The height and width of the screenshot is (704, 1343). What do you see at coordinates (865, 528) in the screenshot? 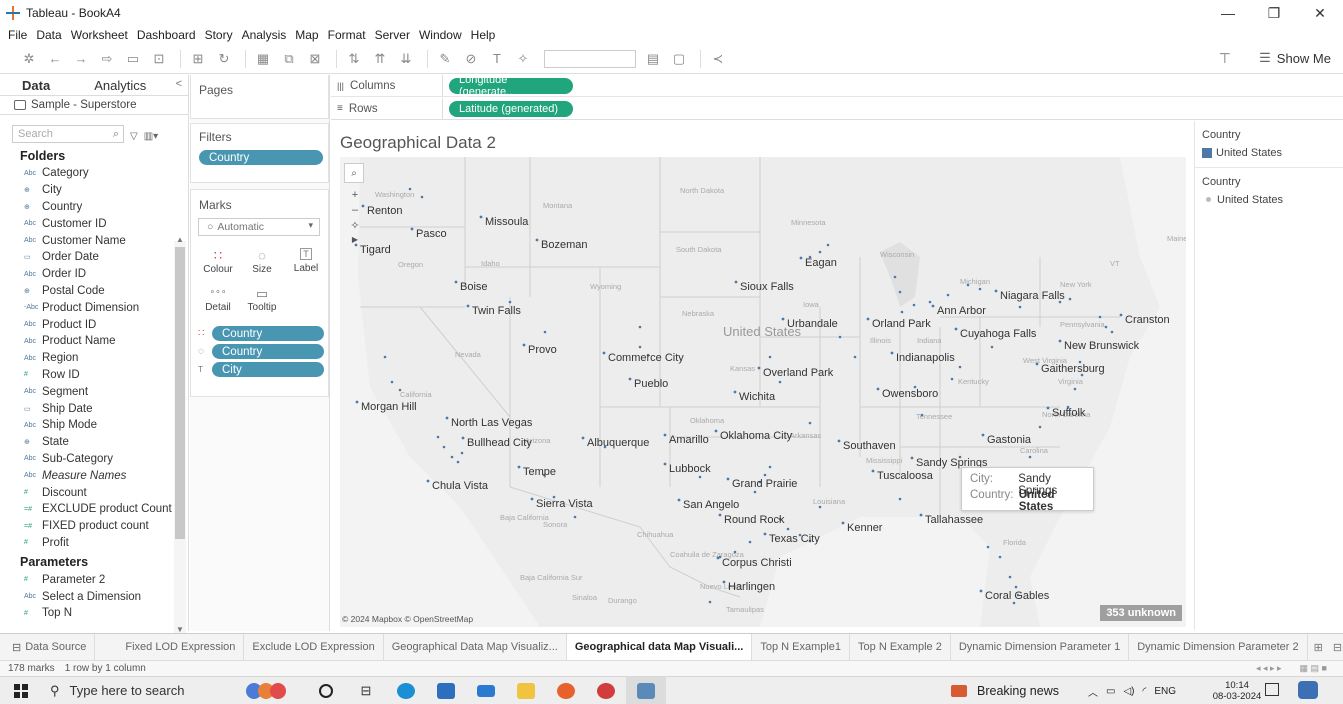
I see `city-label: Kenner` at bounding box center [865, 528].